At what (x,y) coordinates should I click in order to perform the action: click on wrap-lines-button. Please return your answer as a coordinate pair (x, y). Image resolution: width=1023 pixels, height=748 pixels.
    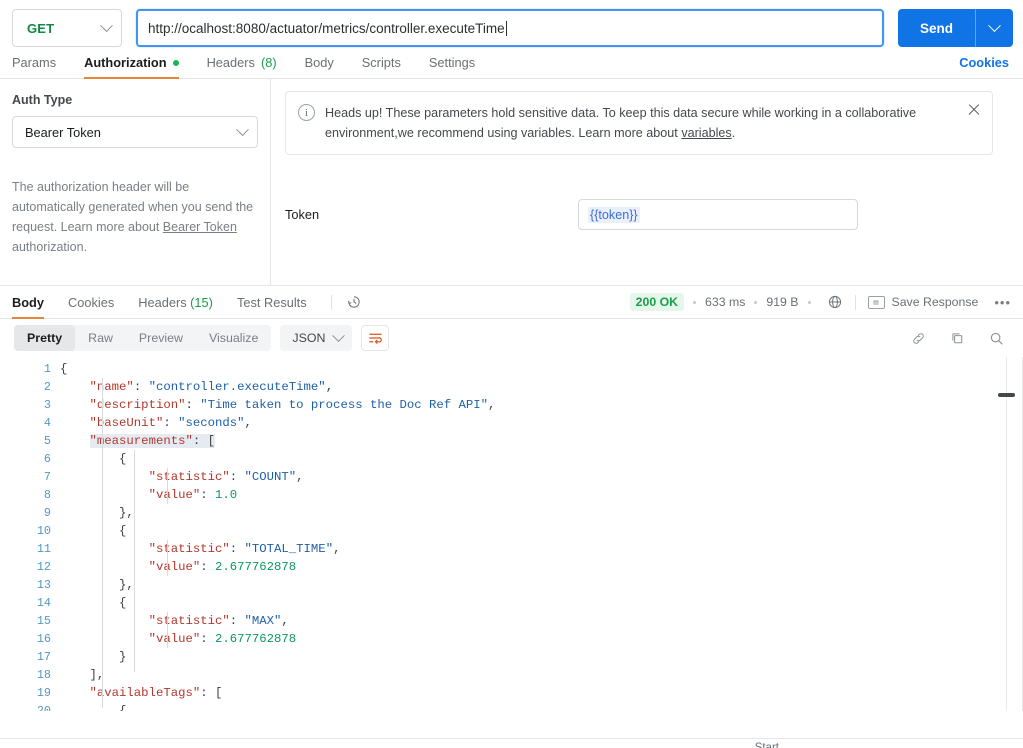
    Looking at the image, I should click on (375, 338).